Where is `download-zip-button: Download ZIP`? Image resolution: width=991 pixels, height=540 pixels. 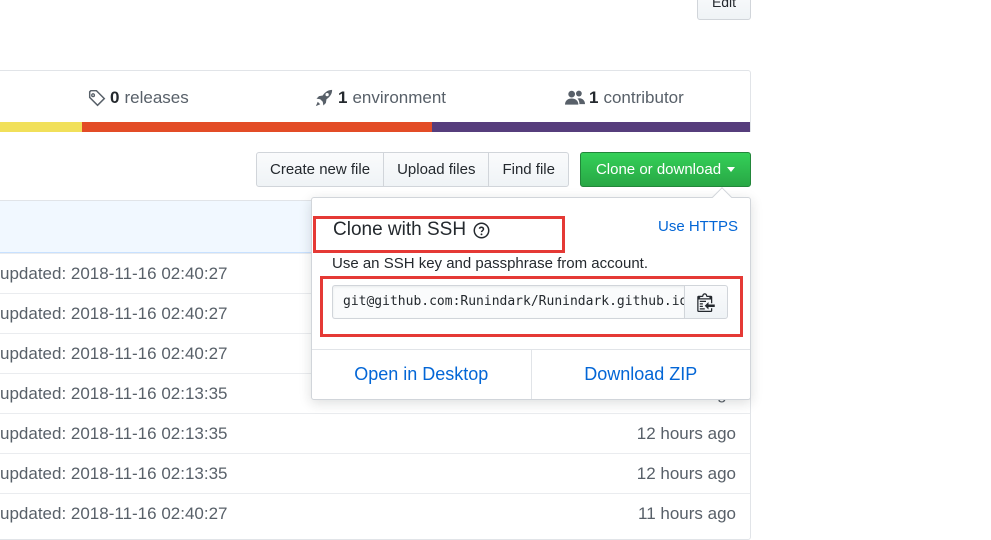 download-zip-button: Download ZIP is located at coordinates (640, 374).